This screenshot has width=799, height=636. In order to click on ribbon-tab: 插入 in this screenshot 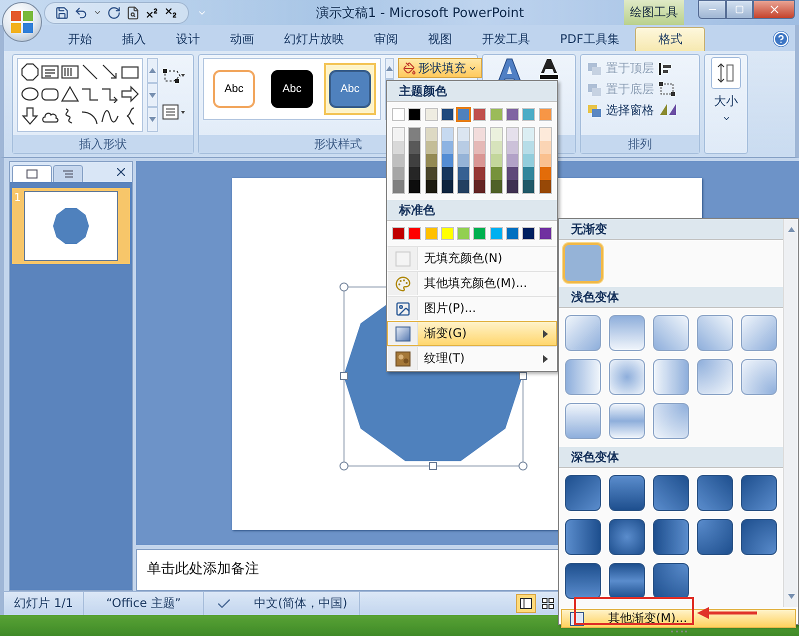, I will do `click(134, 39)`.